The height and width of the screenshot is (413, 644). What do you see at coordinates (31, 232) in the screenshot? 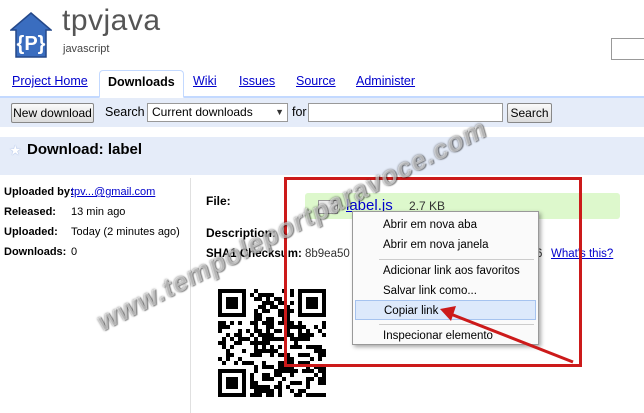
I see `meta-uploaded-label: Uploaded:` at bounding box center [31, 232].